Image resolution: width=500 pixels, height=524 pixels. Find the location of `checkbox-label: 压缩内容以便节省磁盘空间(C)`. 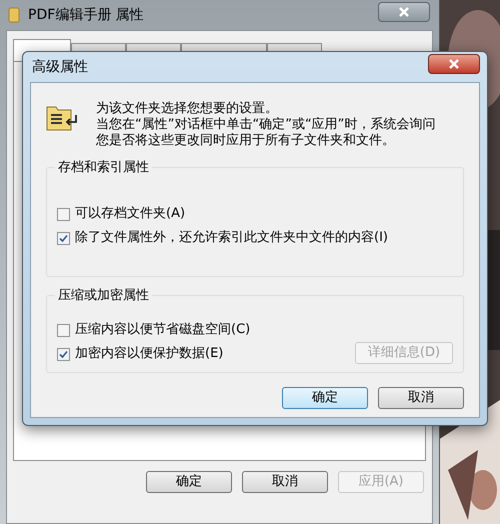

checkbox-label: 压缩内容以便节省磁盘空间(C) is located at coordinates (162, 330).